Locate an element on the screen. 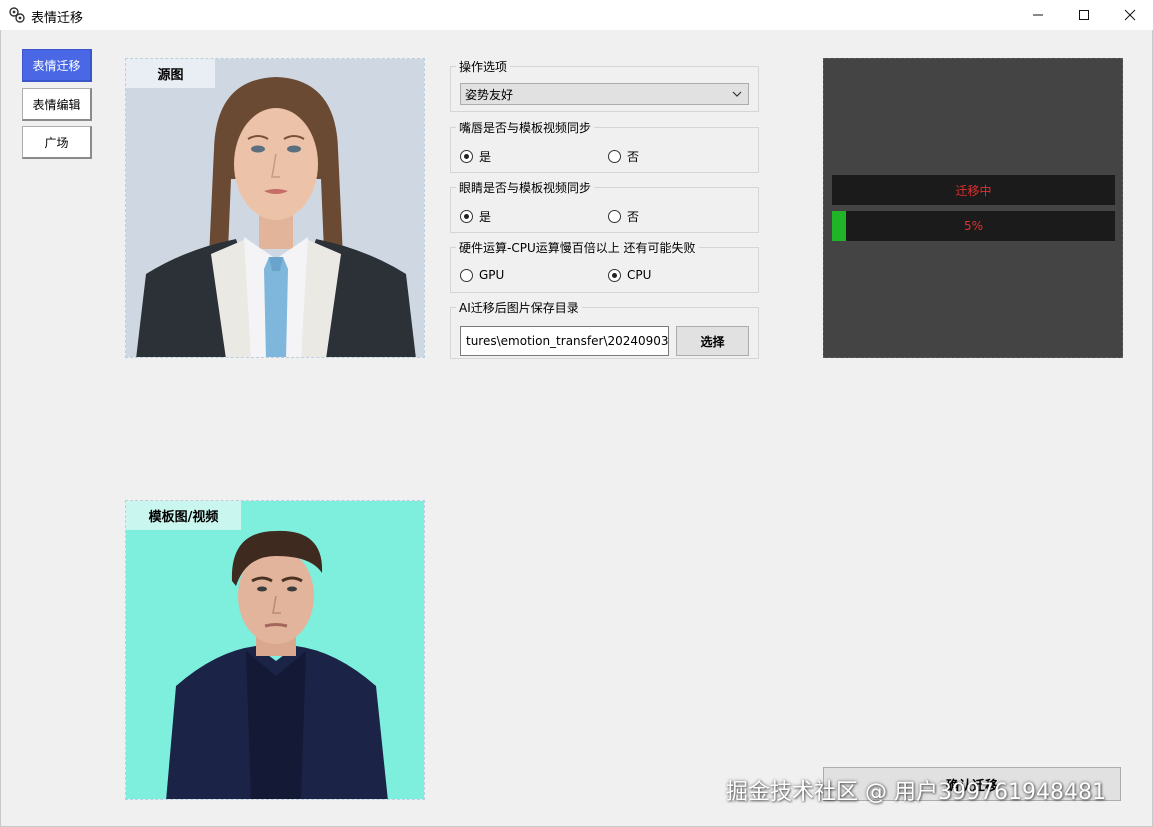 The width and height of the screenshot is (1153, 827). hardware-cpu-radio: CPU is located at coordinates (629, 275).